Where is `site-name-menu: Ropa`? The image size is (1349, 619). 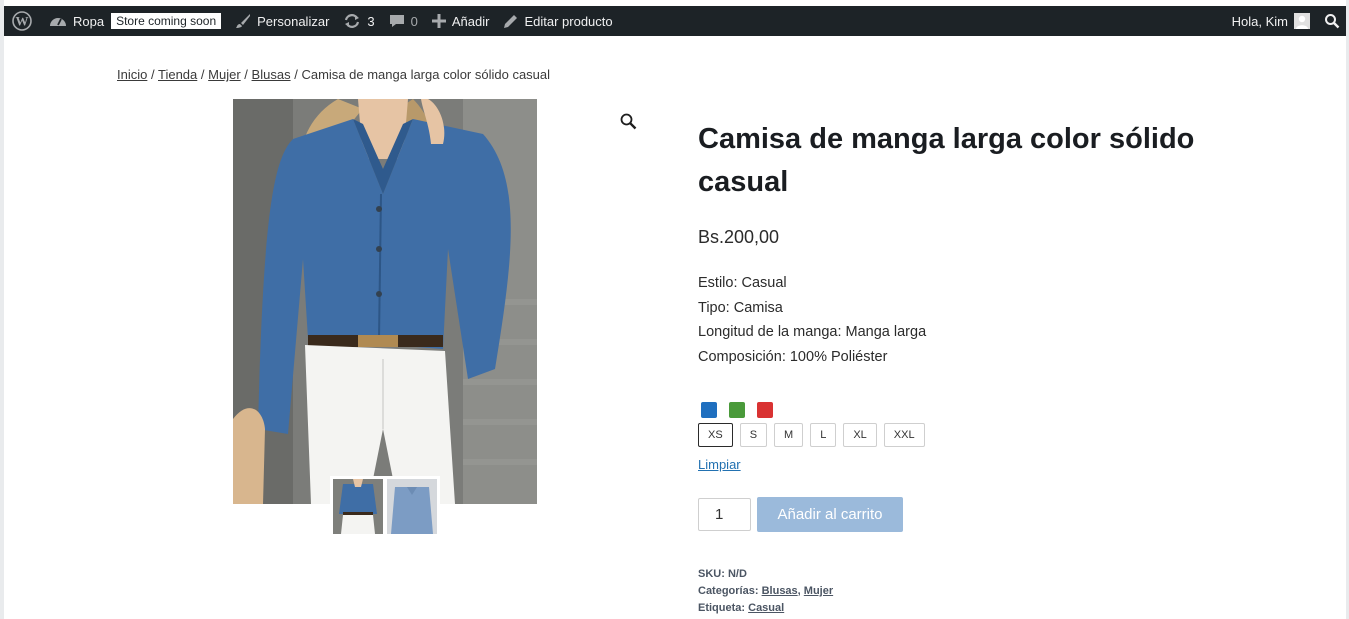
site-name-menu: Ropa is located at coordinates (76, 21).